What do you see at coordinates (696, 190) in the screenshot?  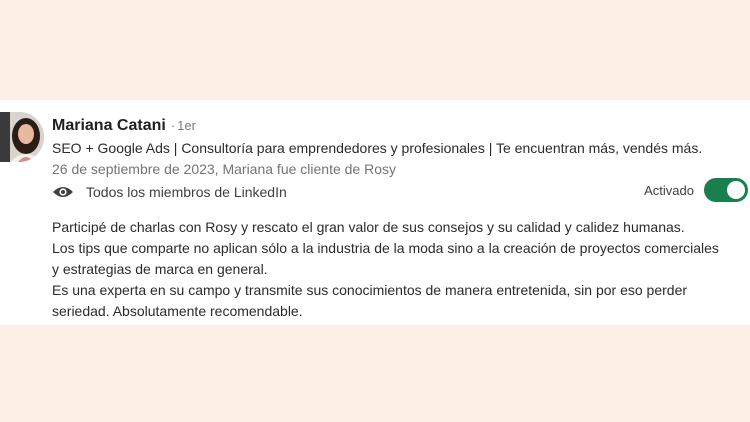 I see `visibility-toggle-area: Activado` at bounding box center [696, 190].